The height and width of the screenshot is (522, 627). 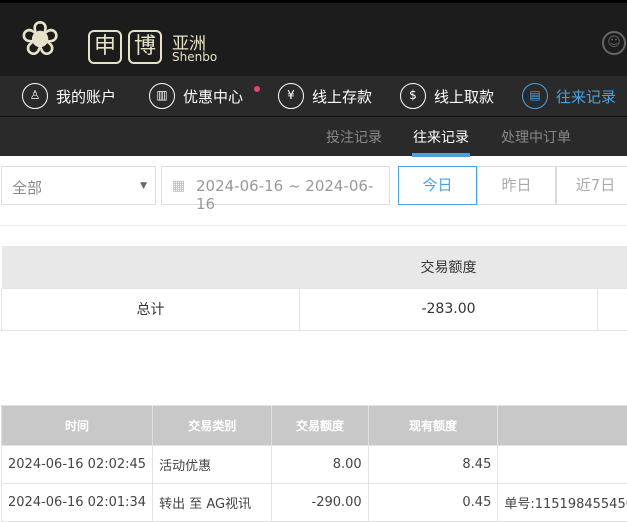 I want to click on user-icon: ☺, so click(x=614, y=43).